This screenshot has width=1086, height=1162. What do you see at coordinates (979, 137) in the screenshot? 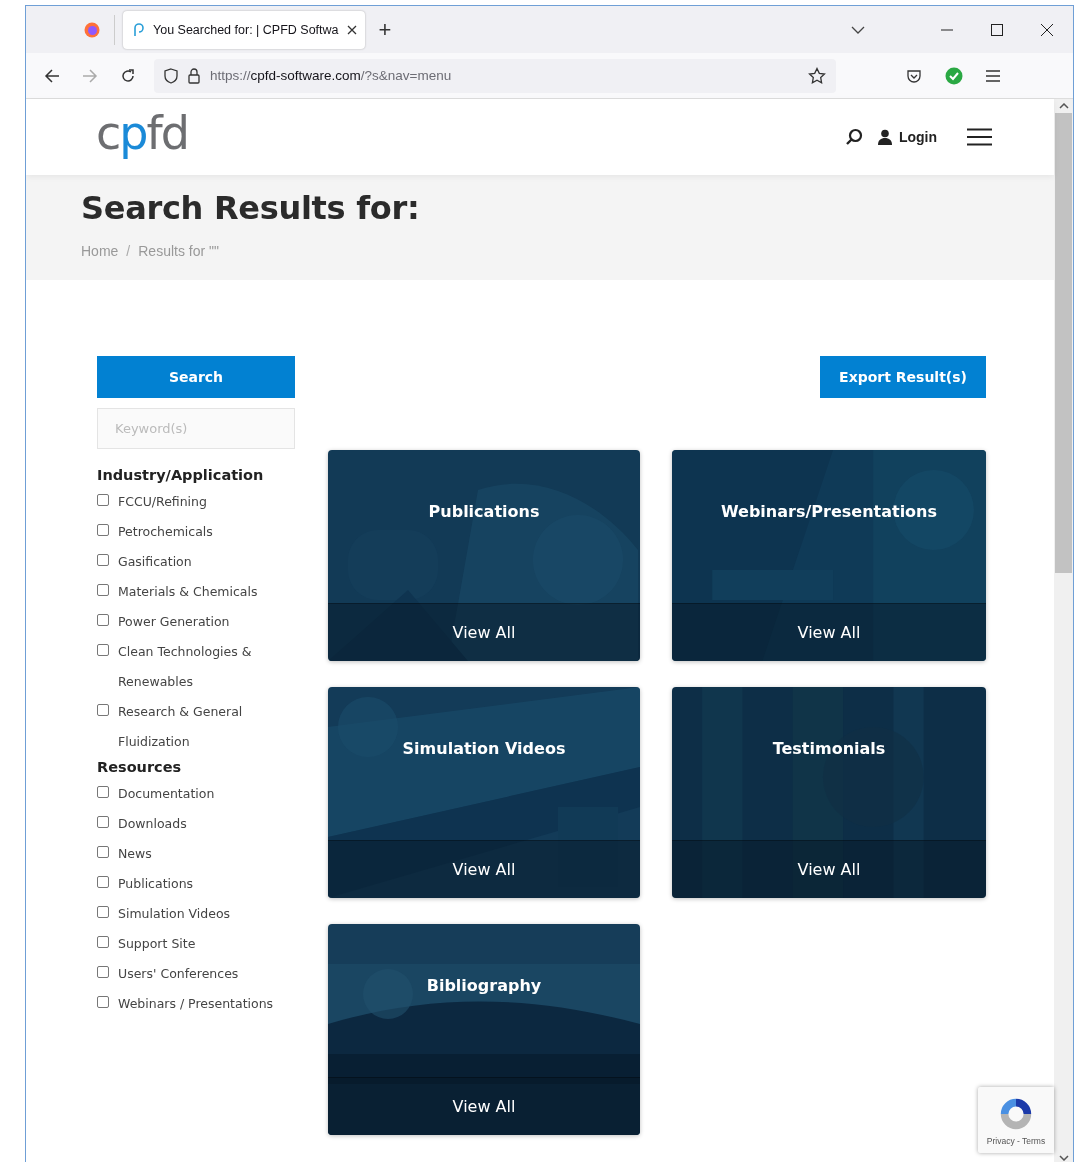
I see `menu-icon` at bounding box center [979, 137].